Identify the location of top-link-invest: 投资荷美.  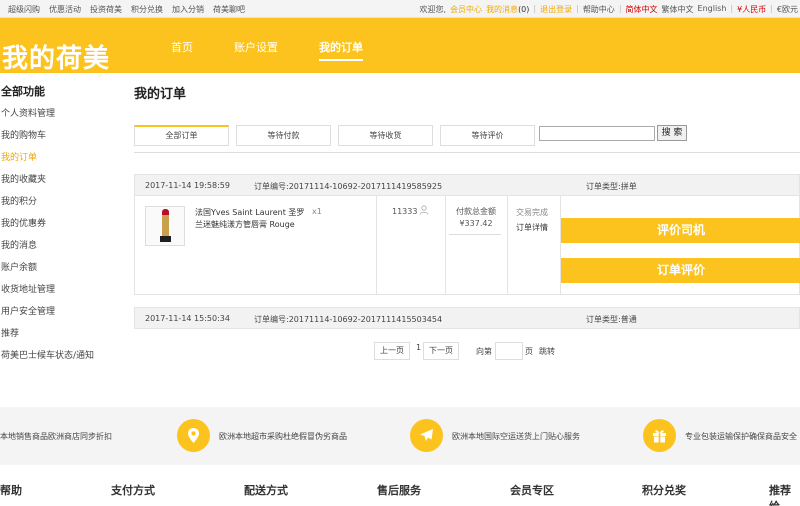
(106, 9).